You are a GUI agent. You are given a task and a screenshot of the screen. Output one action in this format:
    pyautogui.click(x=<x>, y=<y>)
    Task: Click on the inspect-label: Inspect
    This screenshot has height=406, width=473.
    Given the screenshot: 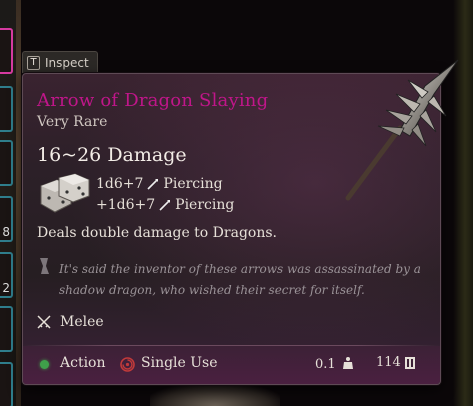 What is the action you would take?
    pyautogui.click(x=67, y=62)
    